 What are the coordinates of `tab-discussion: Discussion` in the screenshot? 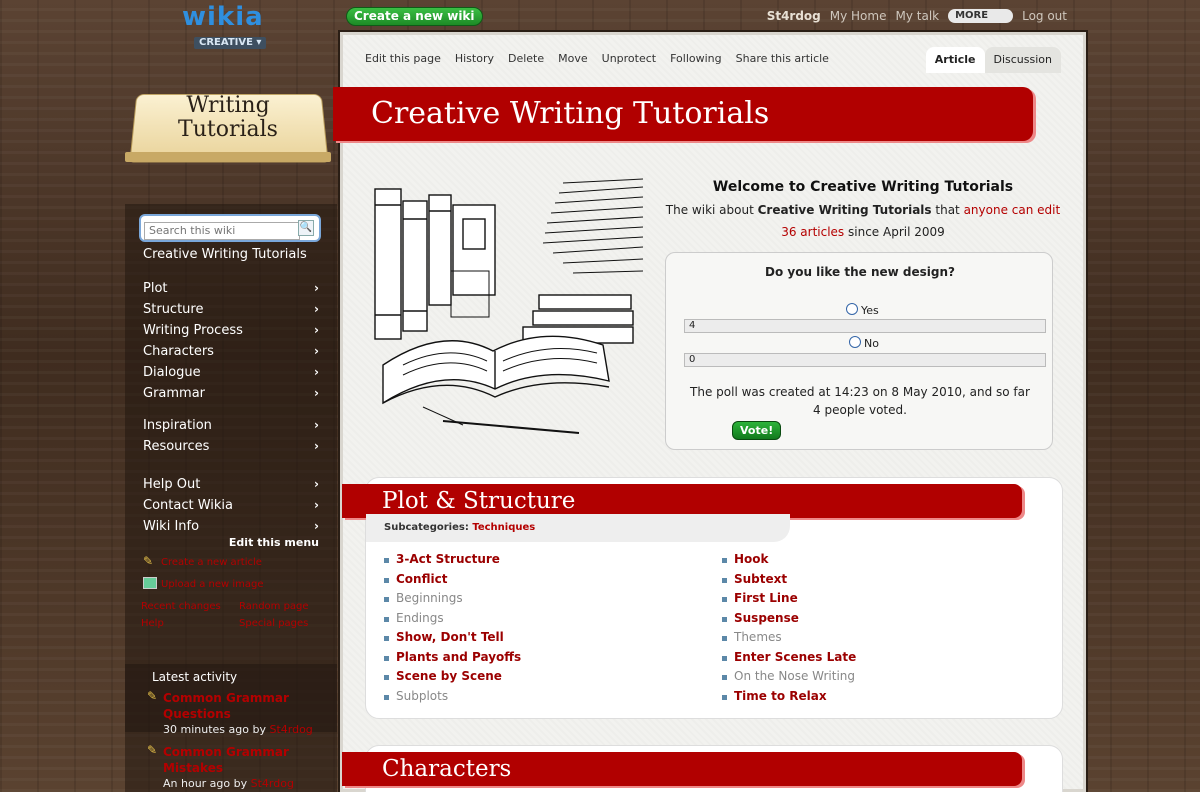 It's located at (1022, 60).